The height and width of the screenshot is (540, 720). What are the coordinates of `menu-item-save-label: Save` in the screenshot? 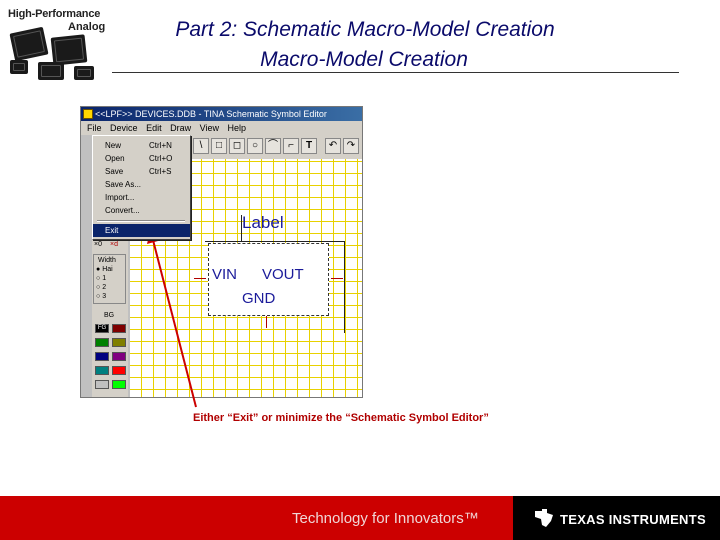 It's located at (114, 171).